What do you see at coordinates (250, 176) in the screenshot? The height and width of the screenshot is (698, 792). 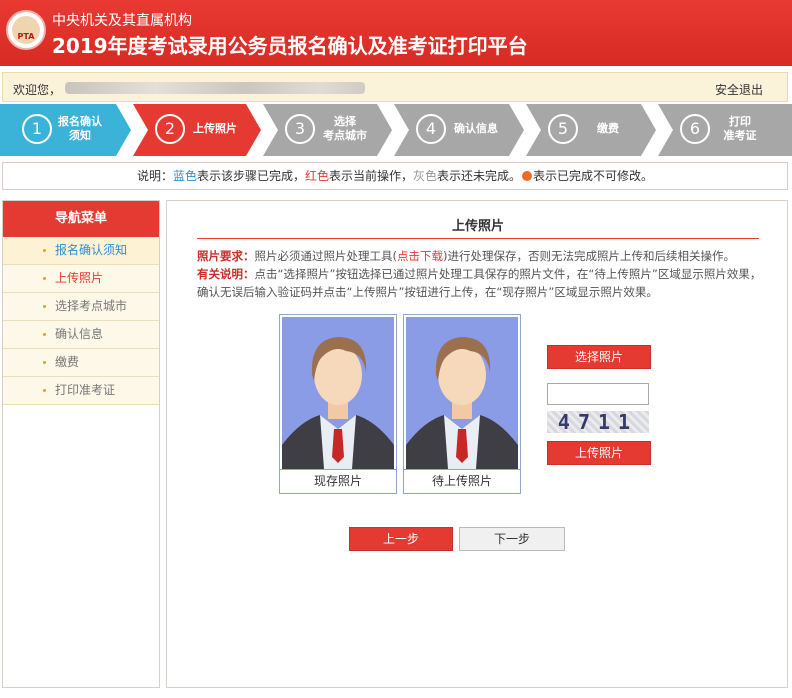 I see `legend-blue-text: 表示该步骤已完成，` at bounding box center [250, 176].